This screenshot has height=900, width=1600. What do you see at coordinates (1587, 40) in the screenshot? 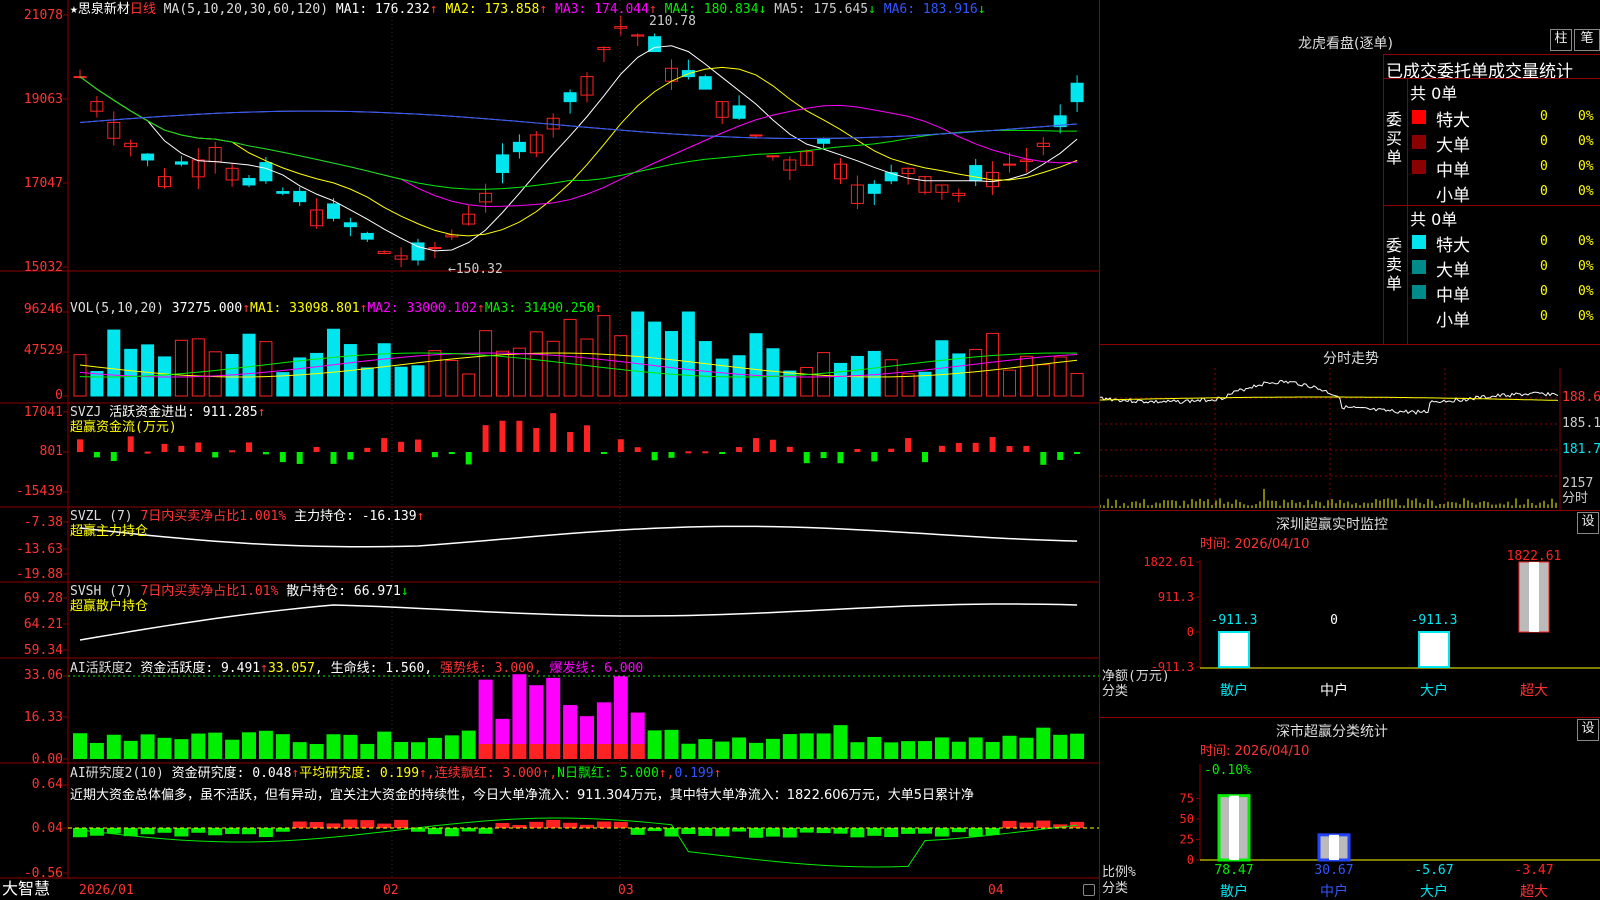
I see `tick-mode-button: 笔` at bounding box center [1587, 40].